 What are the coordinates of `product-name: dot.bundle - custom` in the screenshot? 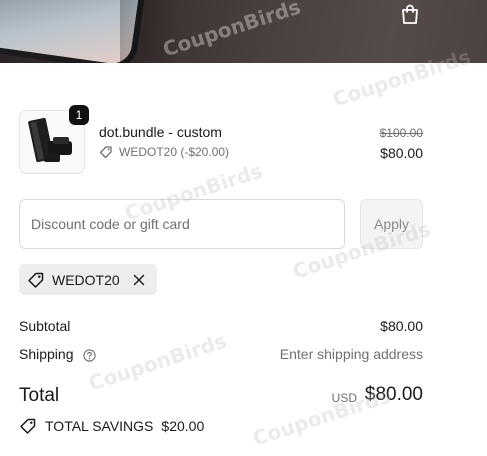 It's located at (160, 132).